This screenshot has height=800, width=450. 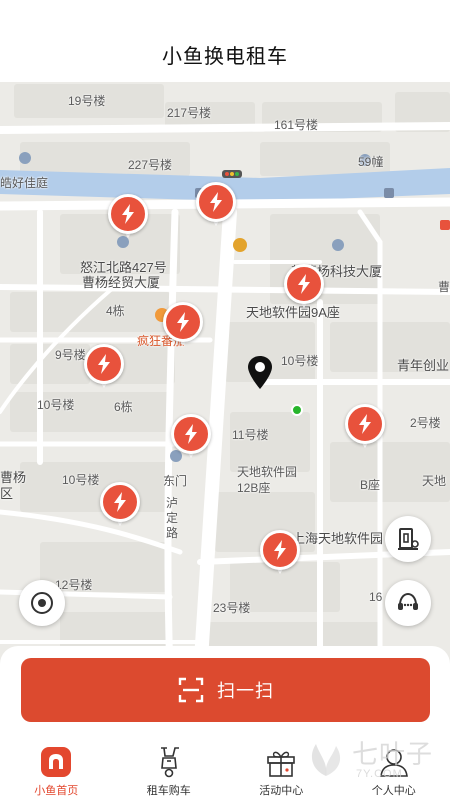 What do you see at coordinates (393, 791) in the screenshot?
I see `tab-label: 个人中心` at bounding box center [393, 791].